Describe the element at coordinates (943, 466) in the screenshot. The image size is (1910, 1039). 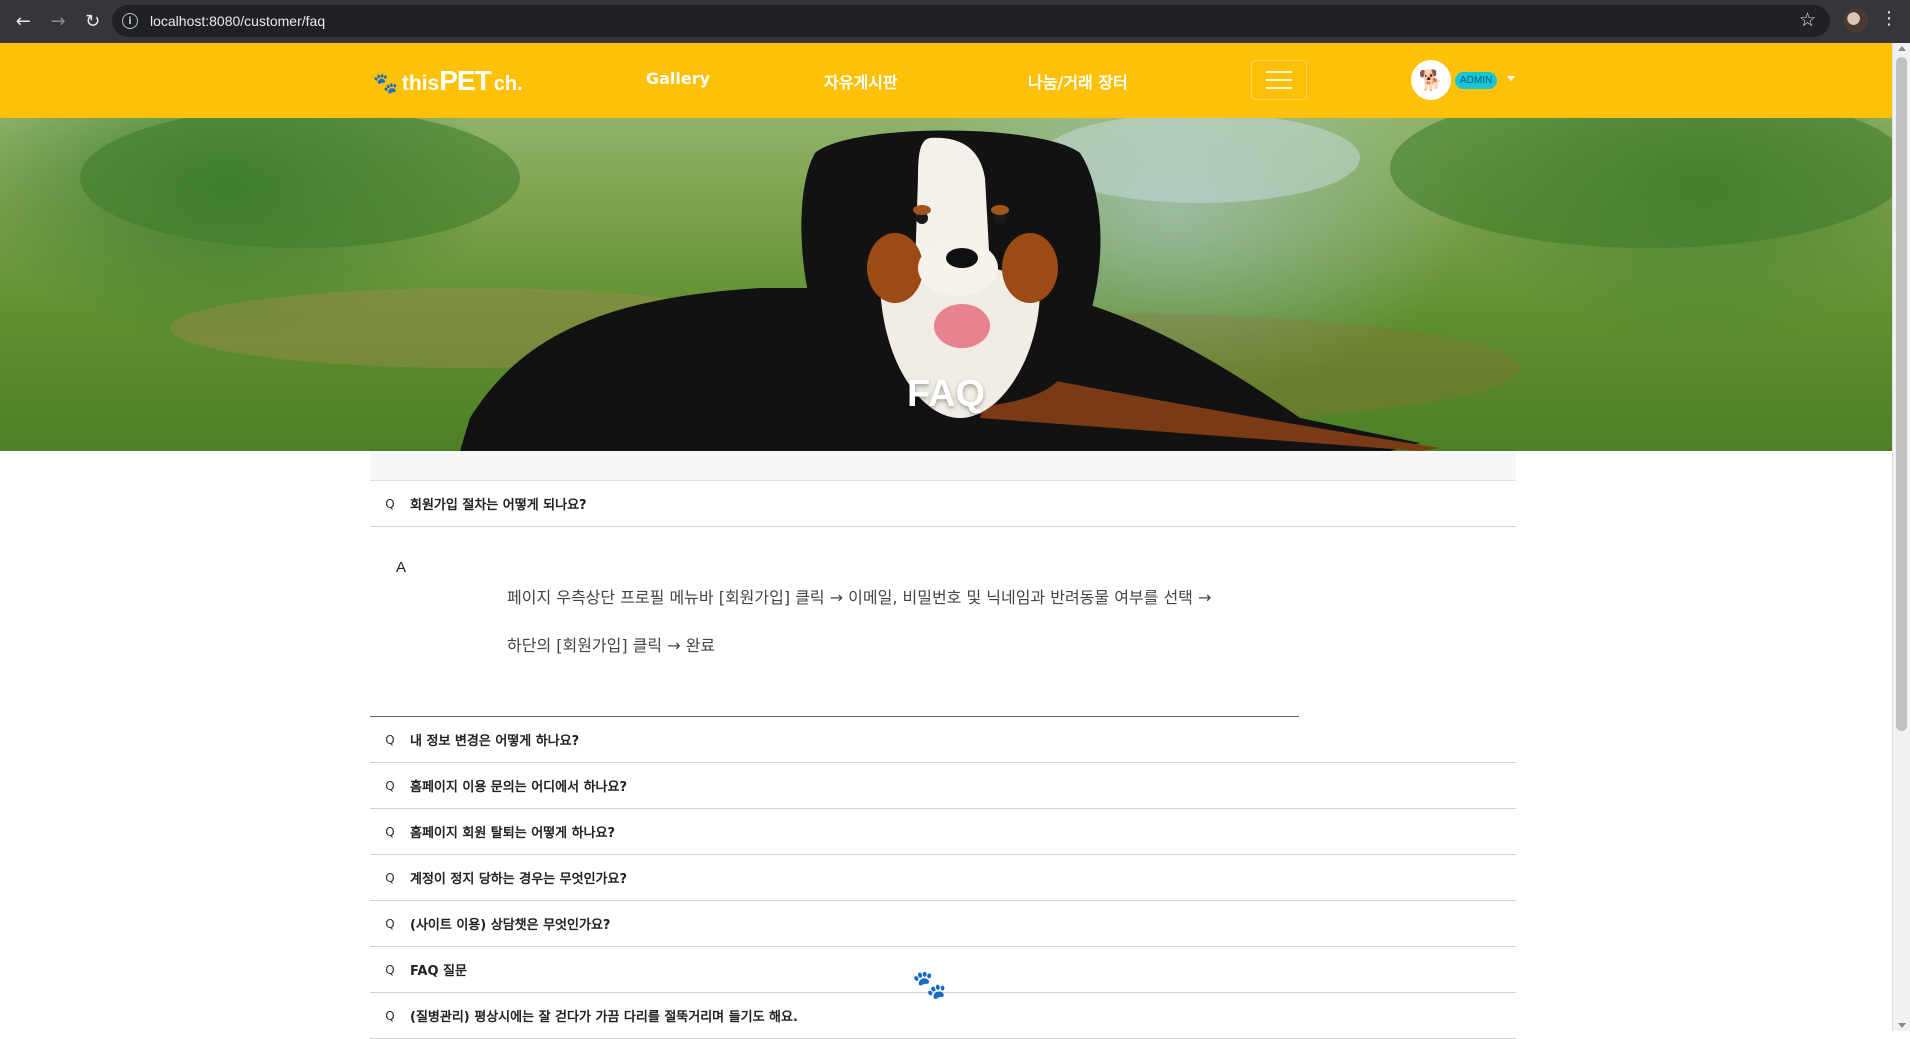
I see `faq-header-strip` at that location.